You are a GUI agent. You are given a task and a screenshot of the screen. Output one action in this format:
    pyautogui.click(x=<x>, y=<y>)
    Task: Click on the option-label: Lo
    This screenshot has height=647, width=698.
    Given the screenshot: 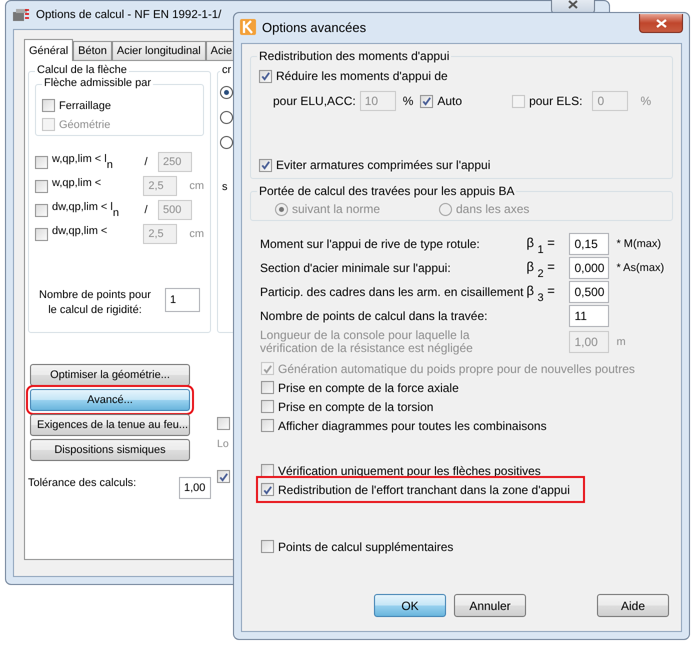 What is the action you would take?
    pyautogui.click(x=223, y=444)
    